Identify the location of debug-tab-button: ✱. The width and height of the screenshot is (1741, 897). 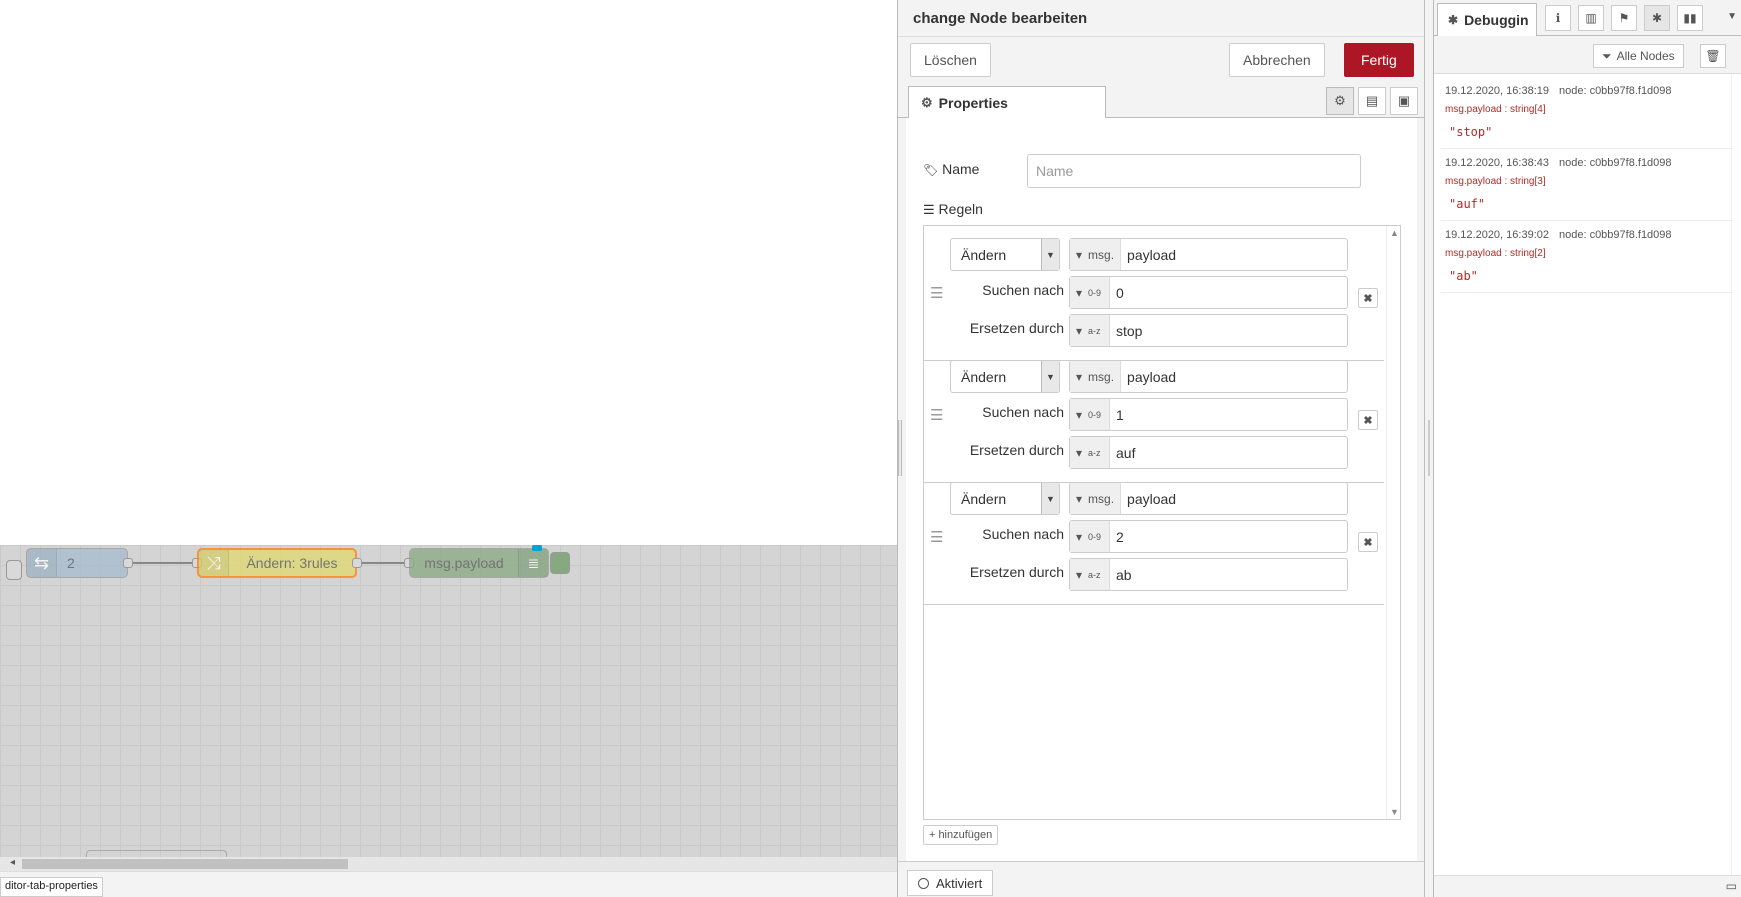
(1657, 18).